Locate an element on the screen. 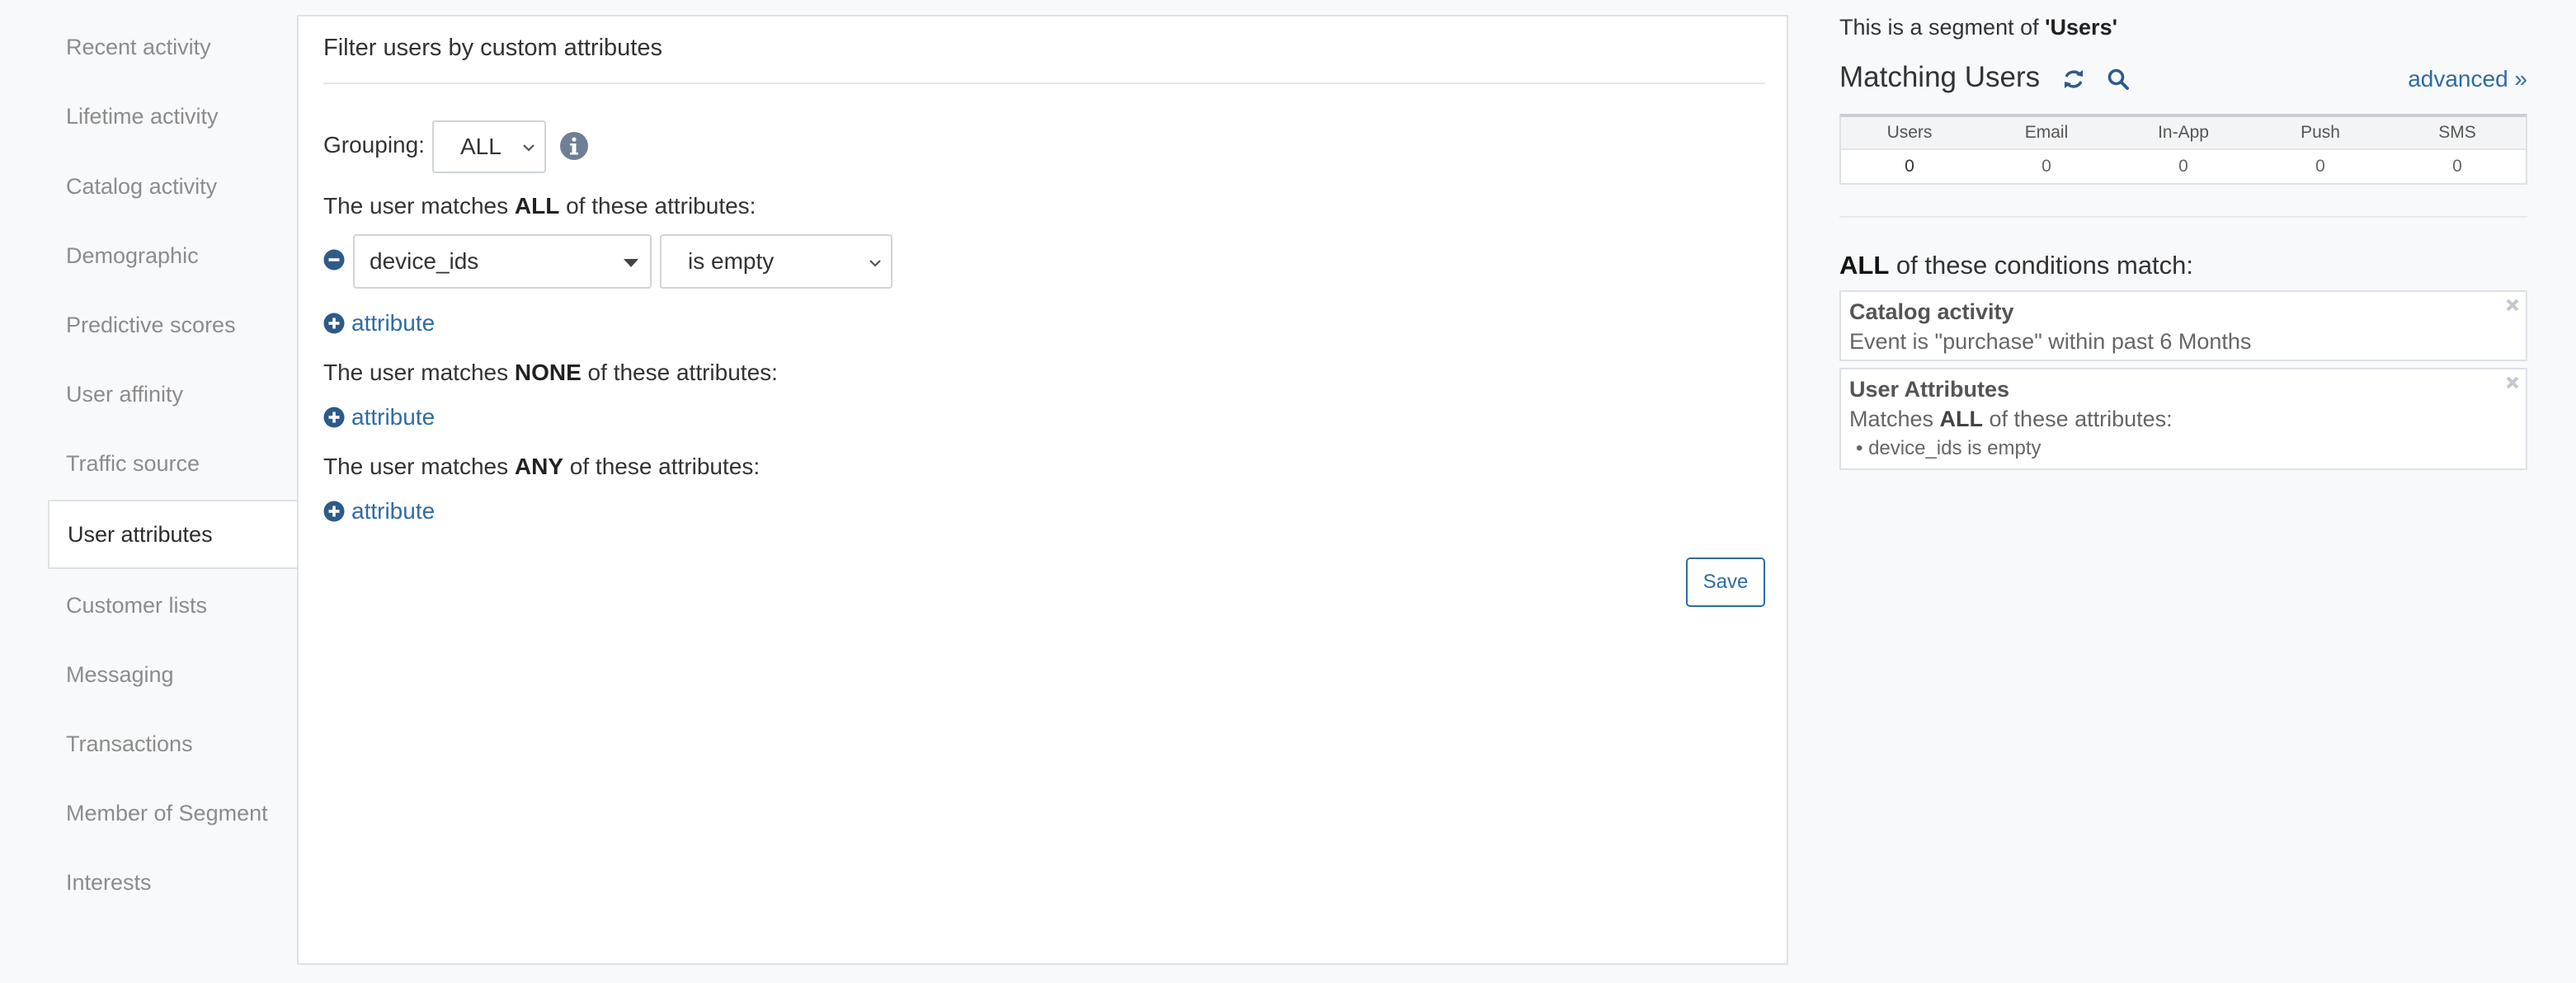 This screenshot has width=2576, height=983. all-rule-suffix: of these attributes: is located at coordinates (657, 206).